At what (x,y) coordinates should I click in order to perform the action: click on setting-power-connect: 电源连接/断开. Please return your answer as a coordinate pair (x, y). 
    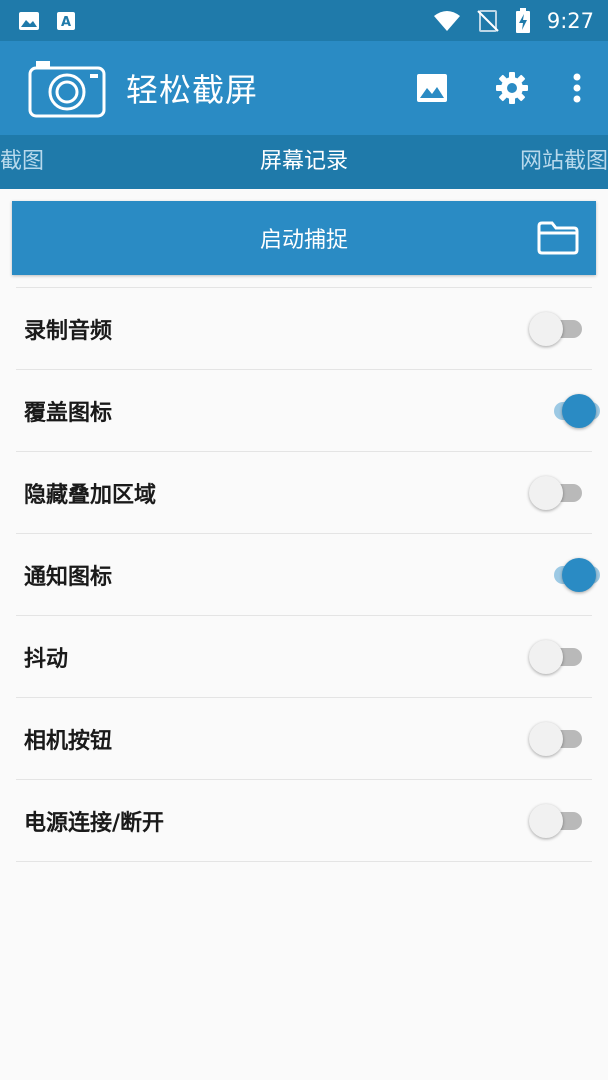
    Looking at the image, I should click on (304, 821).